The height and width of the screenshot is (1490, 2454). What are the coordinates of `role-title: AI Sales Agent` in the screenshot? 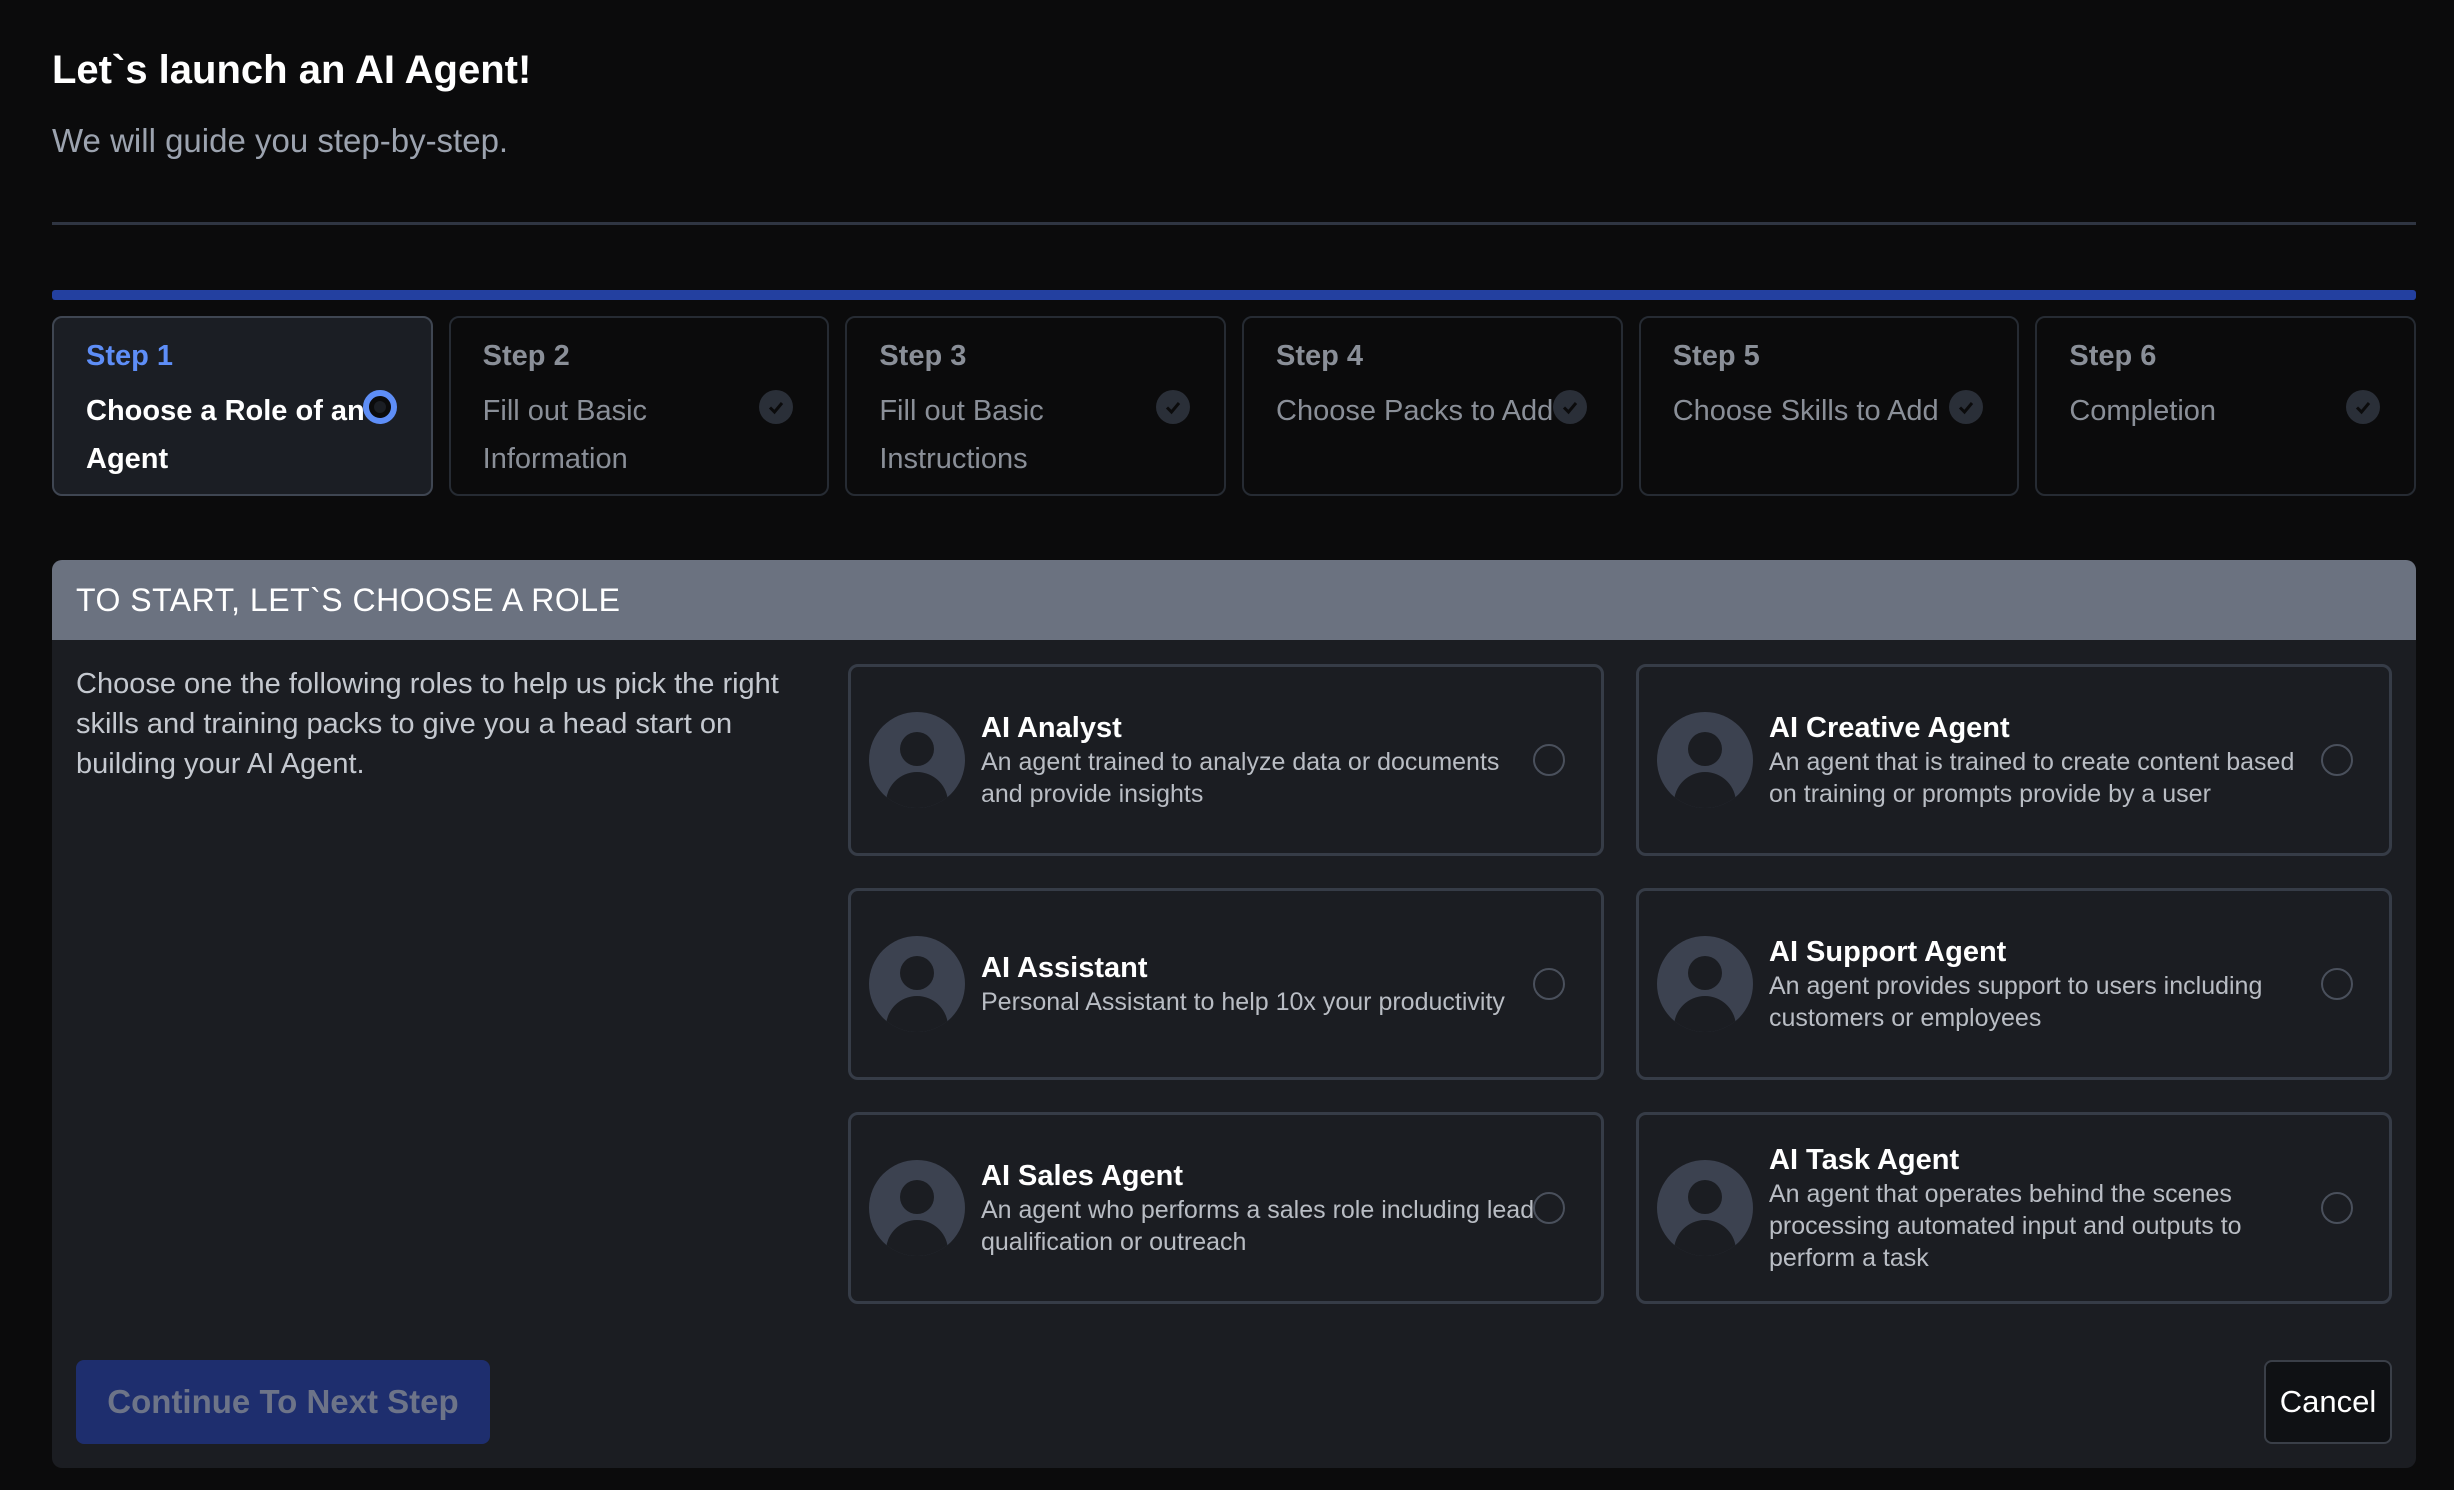 It's located at (1082, 1176).